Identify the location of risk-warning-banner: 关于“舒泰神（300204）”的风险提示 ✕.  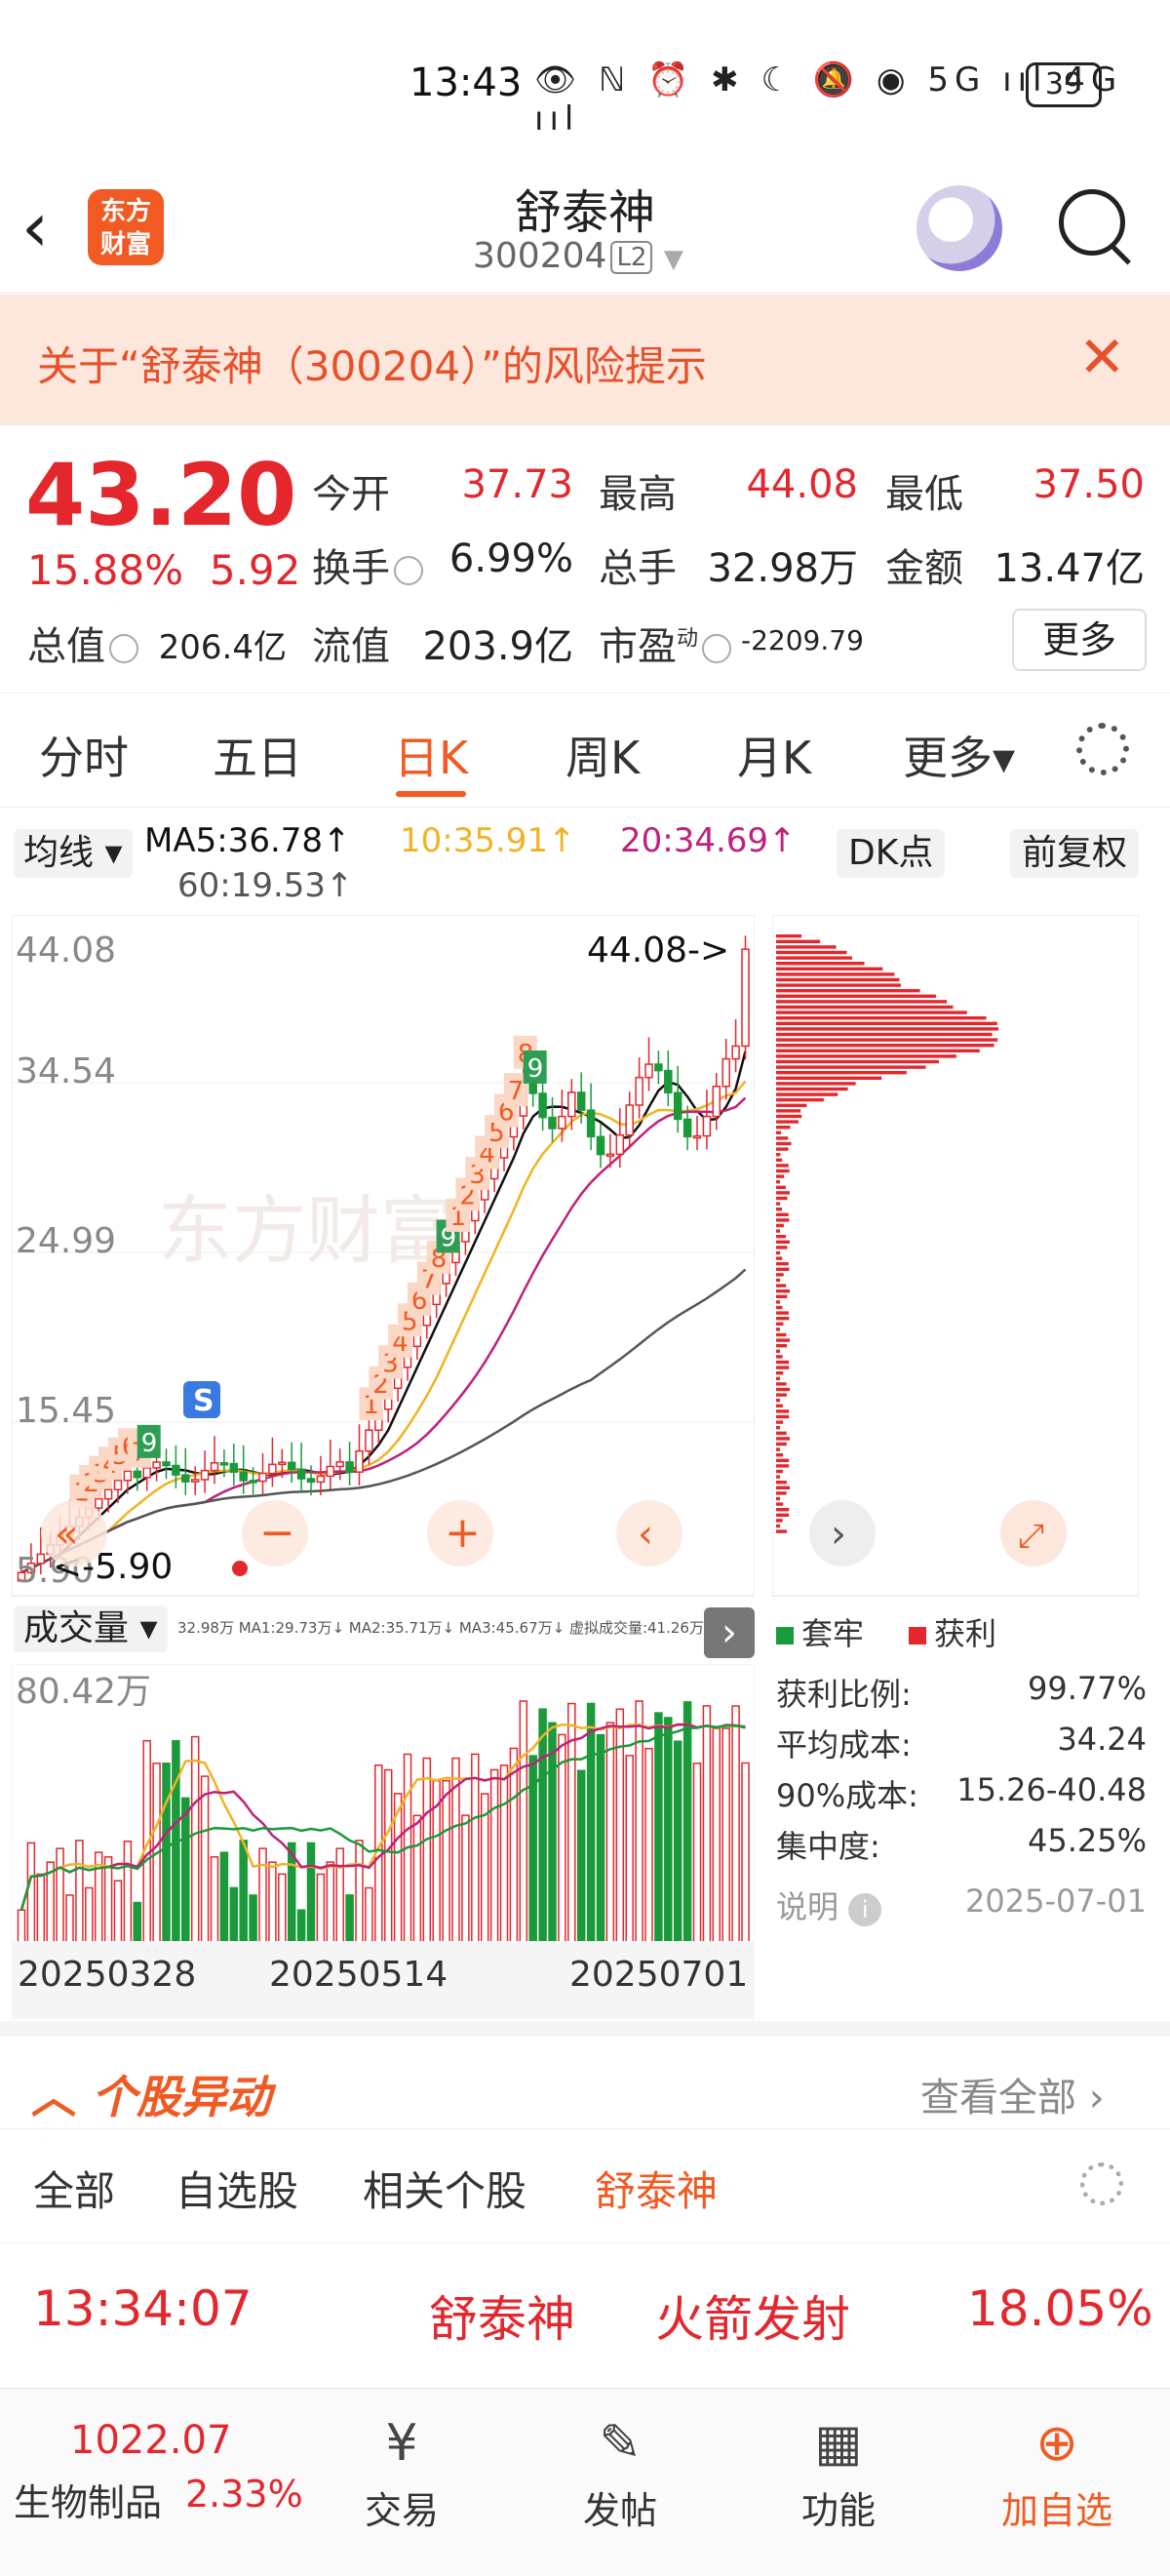
(585, 360).